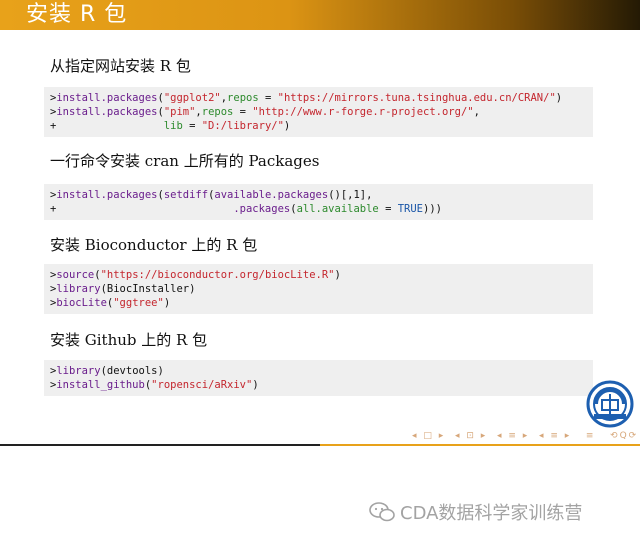  What do you see at coordinates (120, 66) in the screenshot?
I see `section-heading-mirror: 从指定网站安装 R 包` at bounding box center [120, 66].